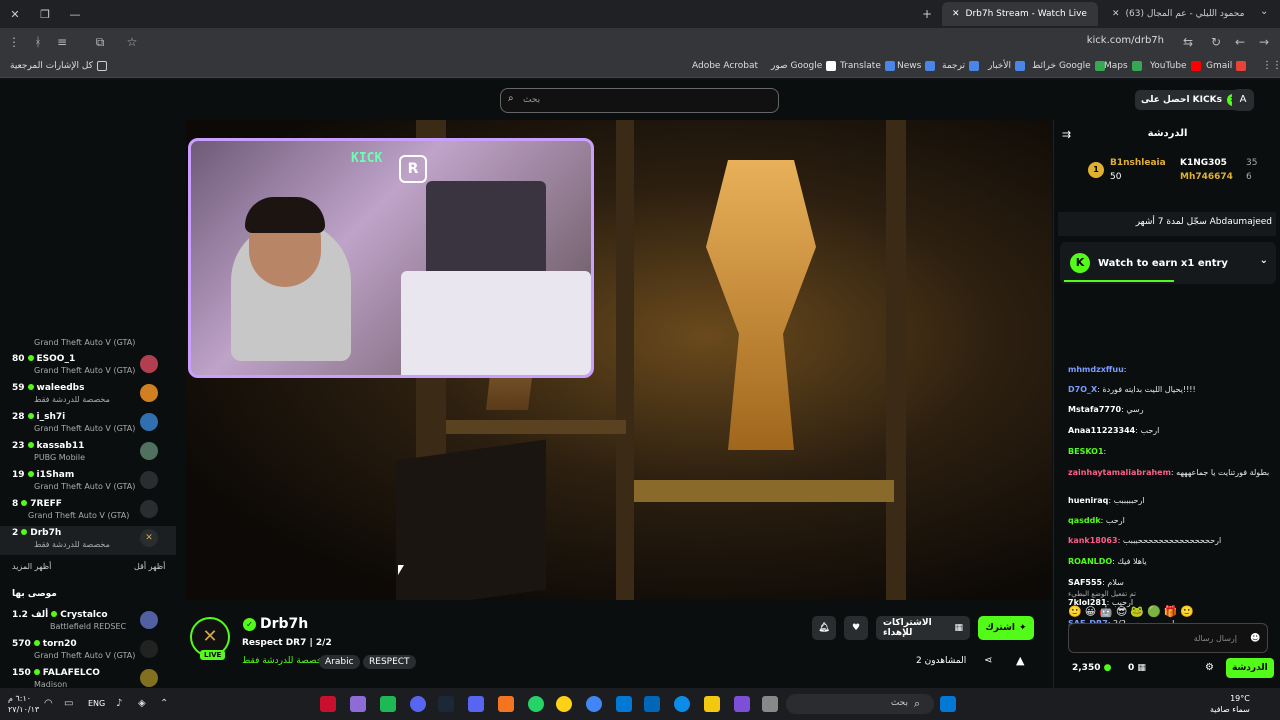  Describe the element at coordinates (1243, 100) in the screenshot. I see `user-avatar: A` at that location.